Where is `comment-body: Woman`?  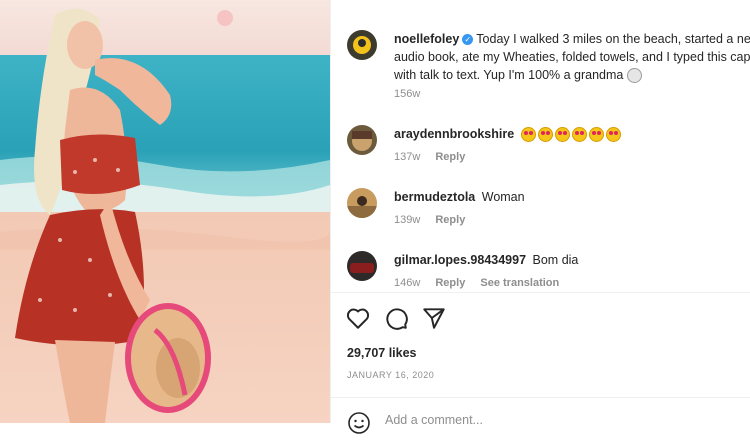
comment-body: Woman is located at coordinates (503, 197).